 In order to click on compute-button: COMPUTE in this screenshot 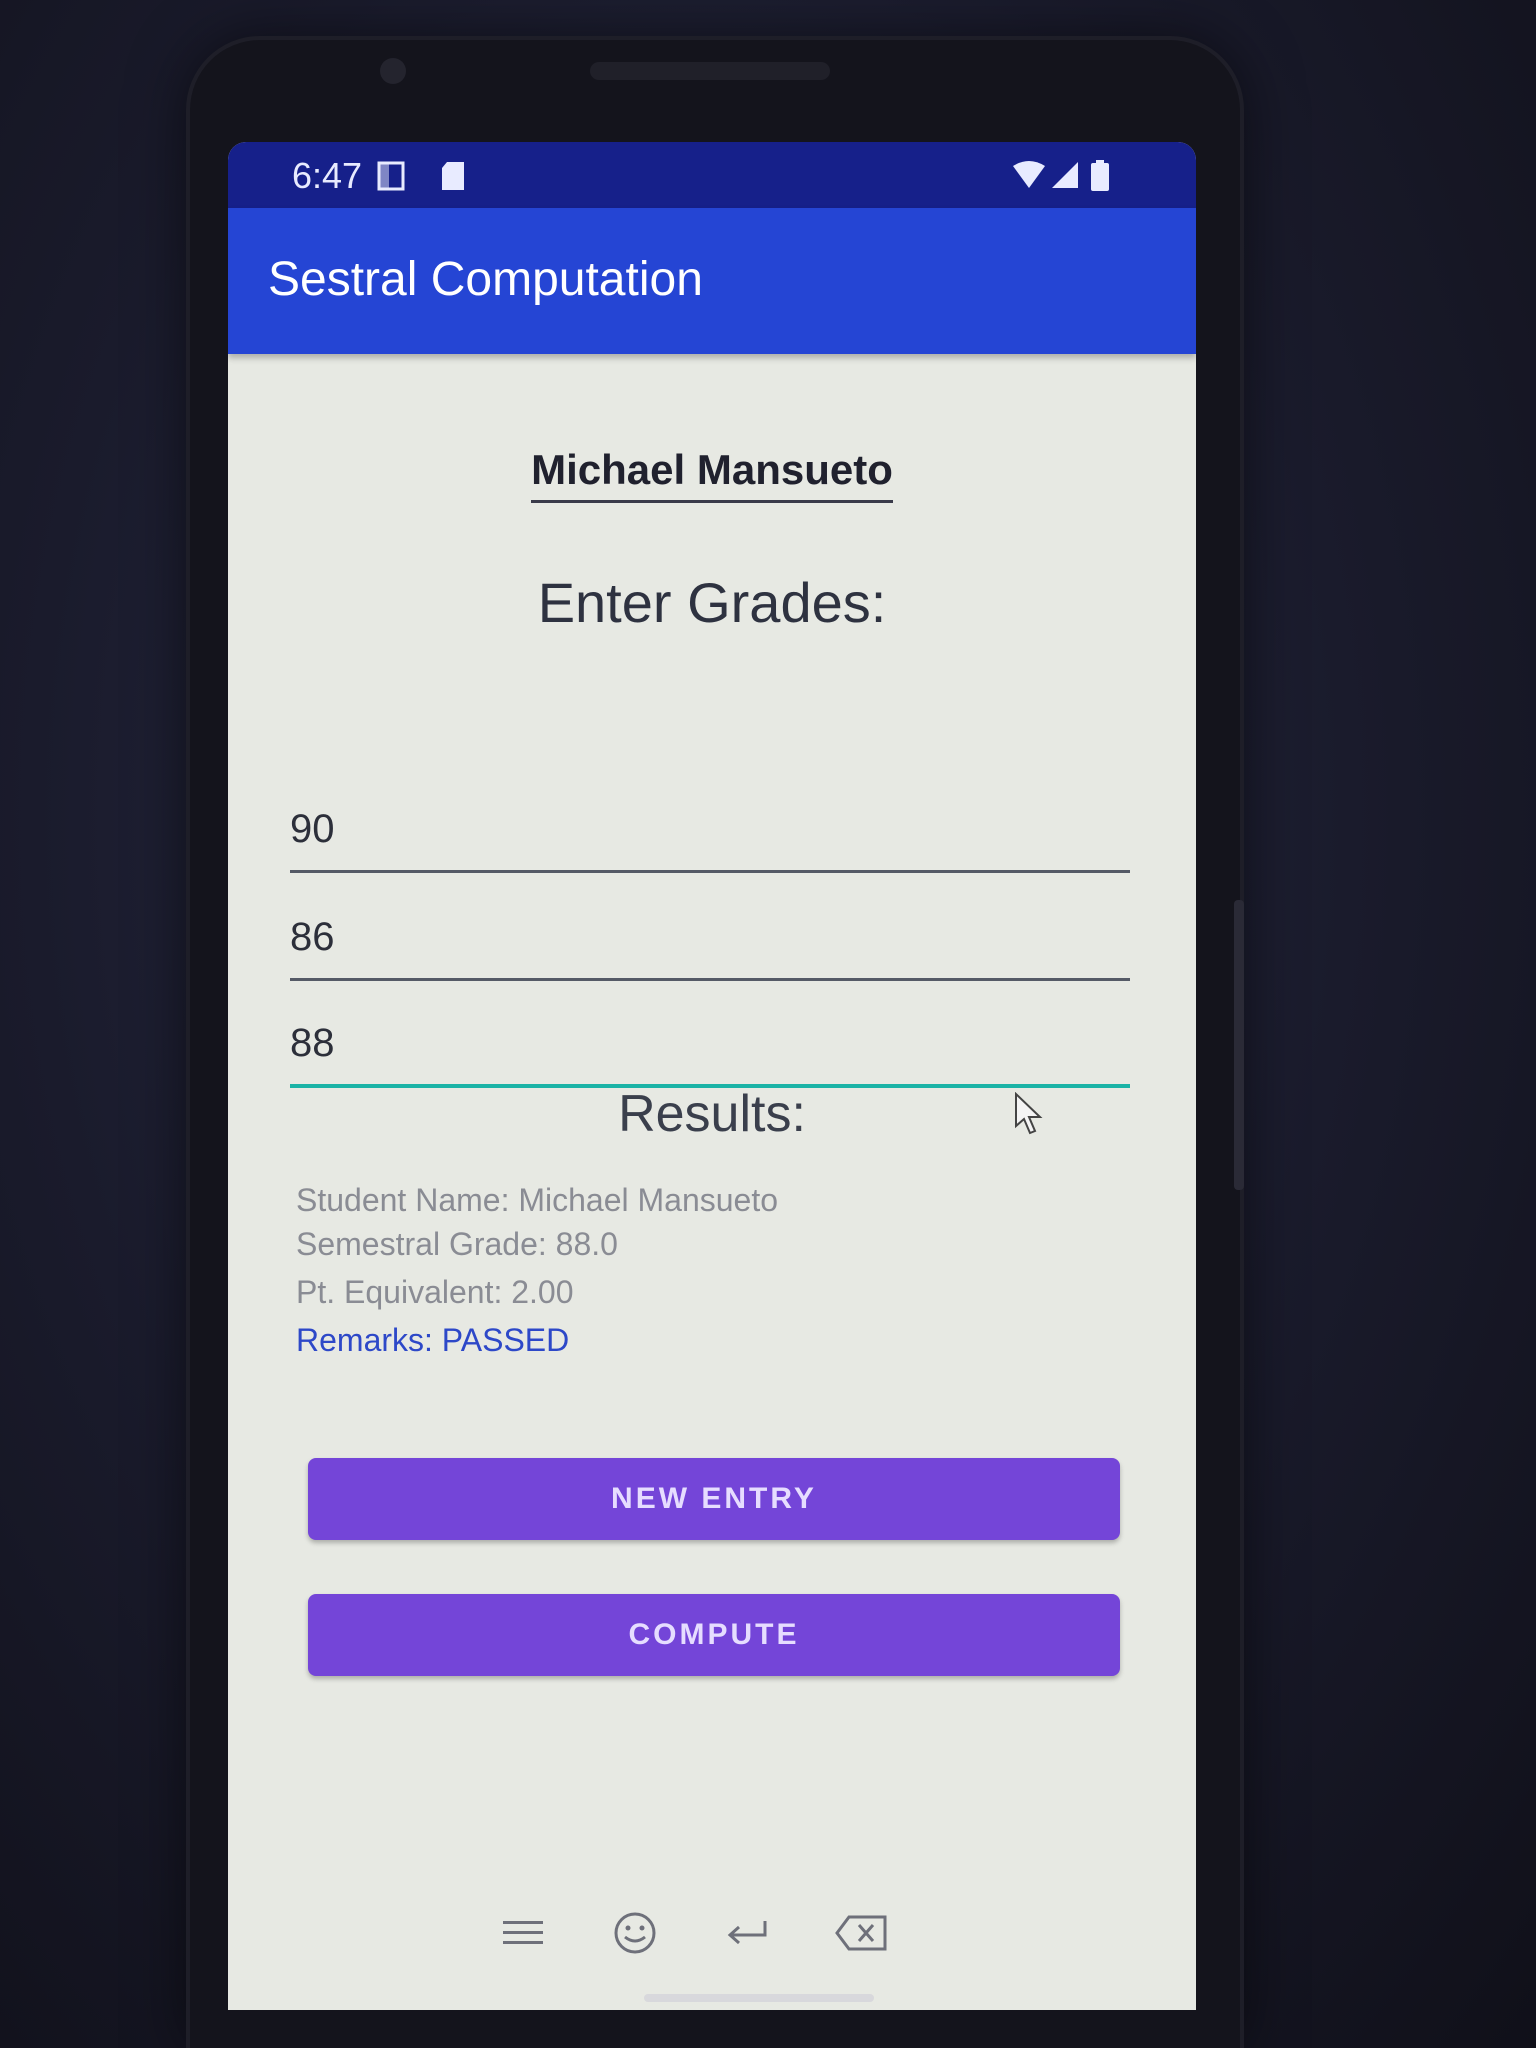, I will do `click(714, 1635)`.